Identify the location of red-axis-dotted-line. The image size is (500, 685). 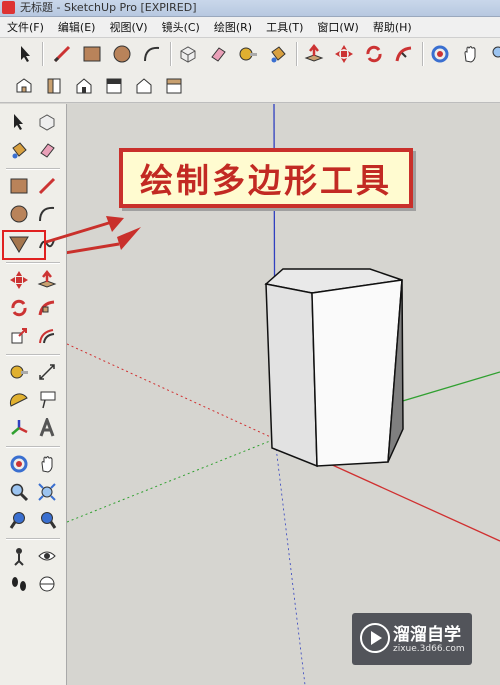
(171, 391).